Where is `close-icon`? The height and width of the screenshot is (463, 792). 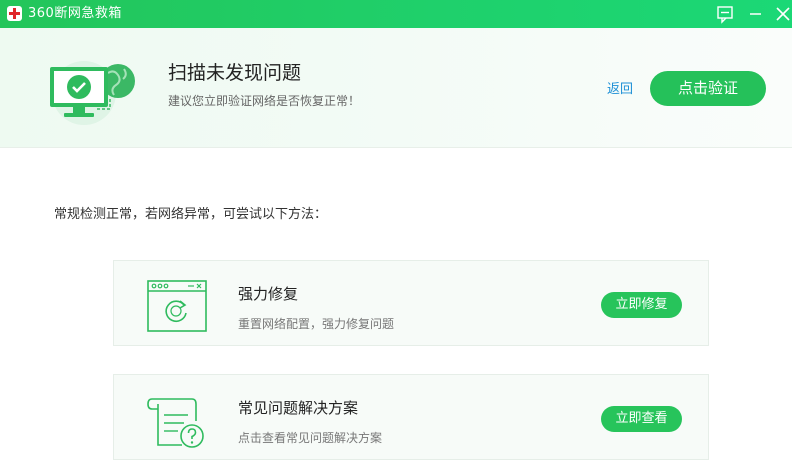
close-icon is located at coordinates (781, 14).